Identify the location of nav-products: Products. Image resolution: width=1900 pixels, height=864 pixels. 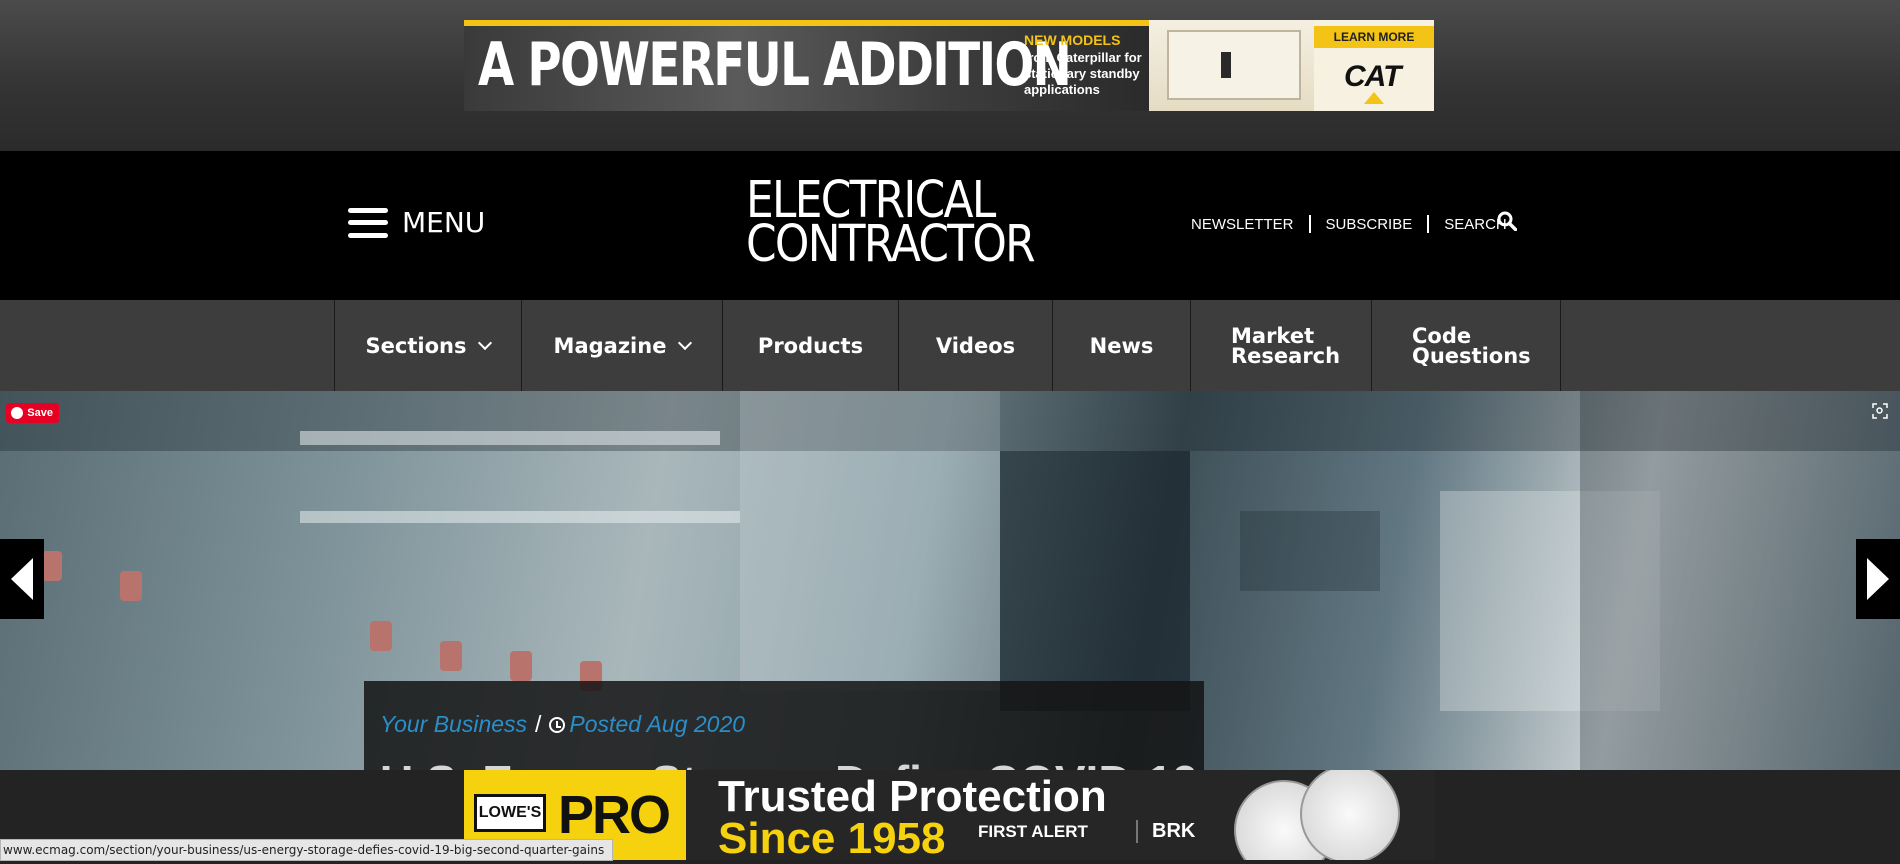
(811, 345).